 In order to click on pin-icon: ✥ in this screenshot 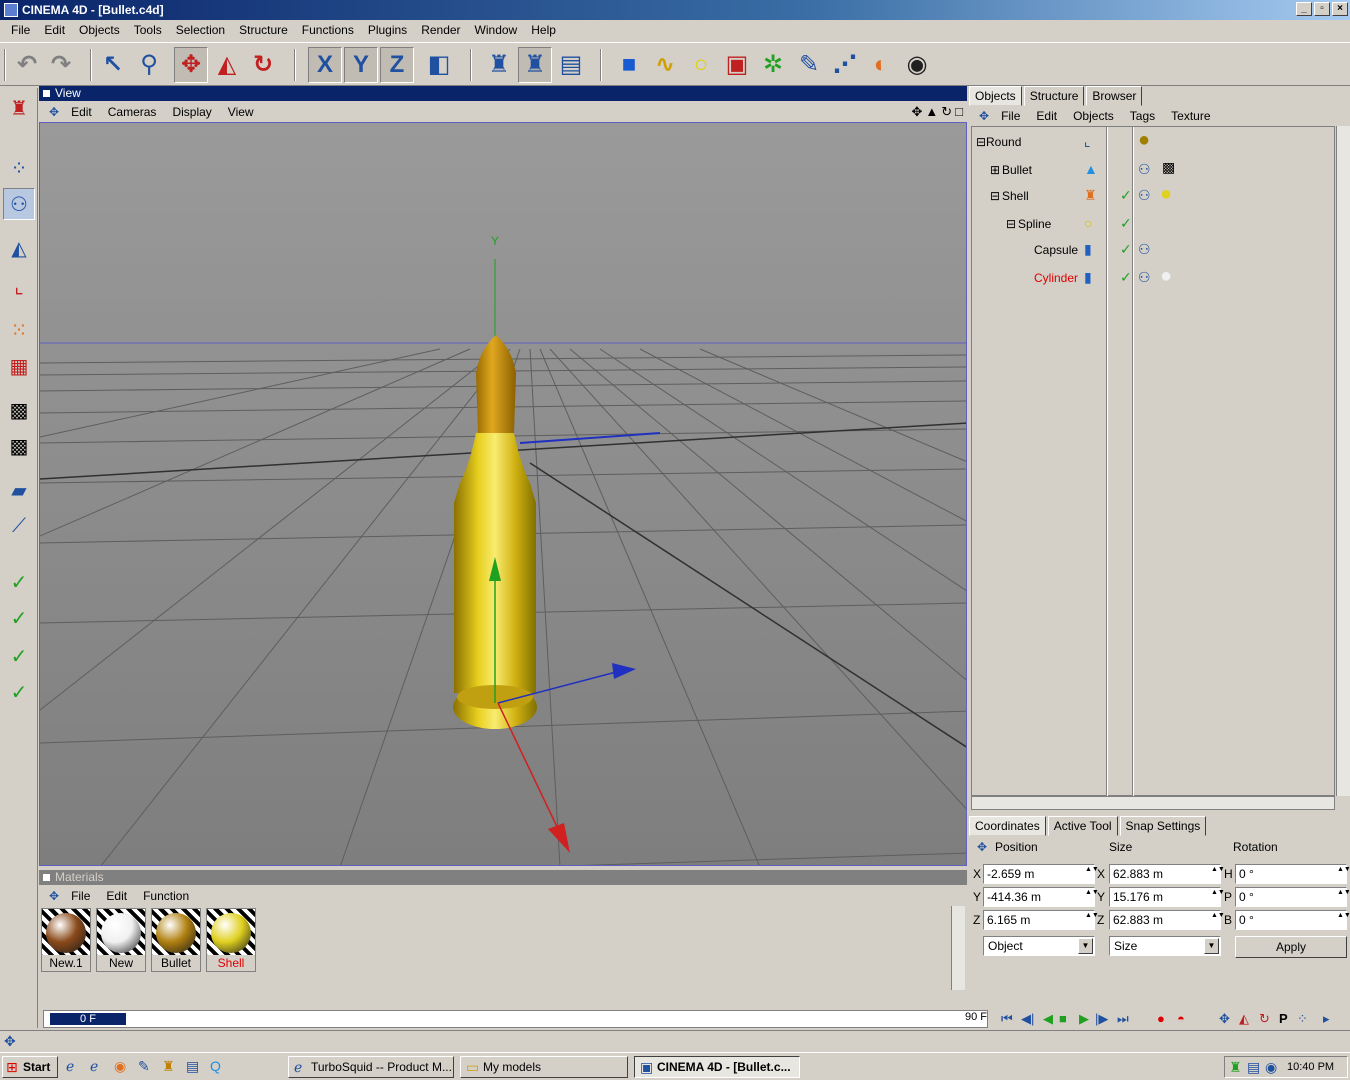, I will do `click(54, 112)`.